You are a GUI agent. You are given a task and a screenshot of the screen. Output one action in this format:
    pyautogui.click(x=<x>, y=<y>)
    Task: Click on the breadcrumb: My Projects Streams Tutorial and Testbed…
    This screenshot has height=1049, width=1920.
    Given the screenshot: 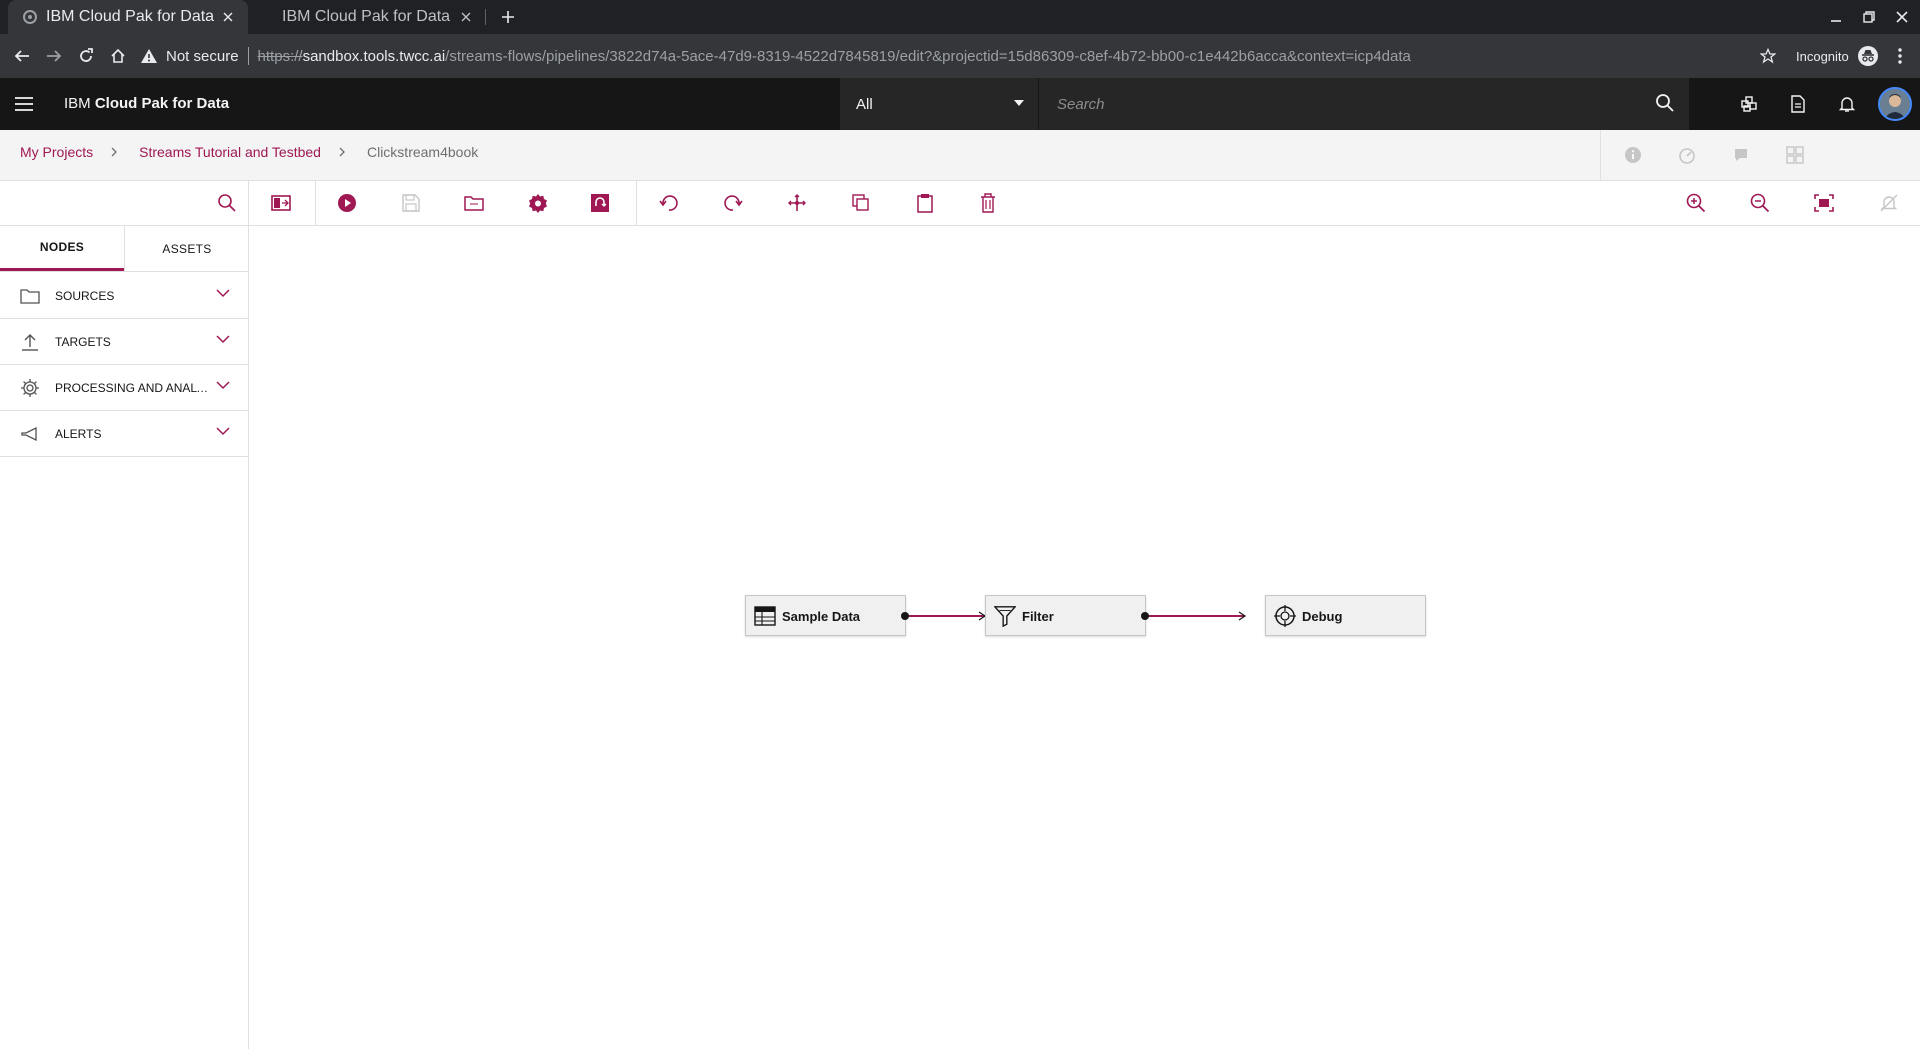 What is the action you would take?
    pyautogui.click(x=249, y=152)
    